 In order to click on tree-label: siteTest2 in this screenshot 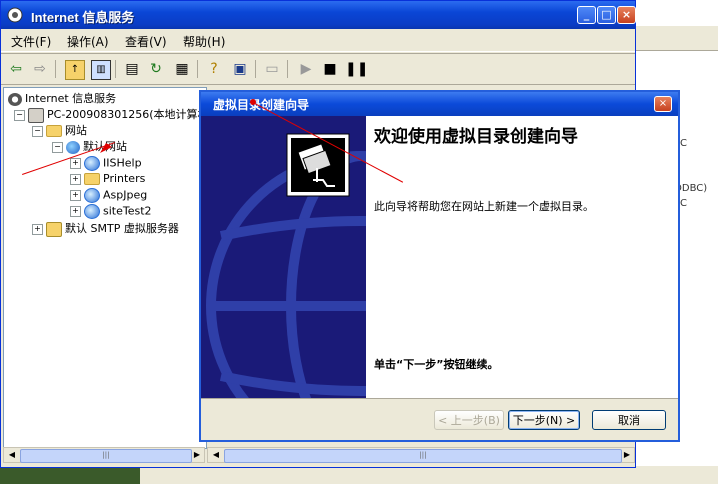, I will do `click(127, 211)`.